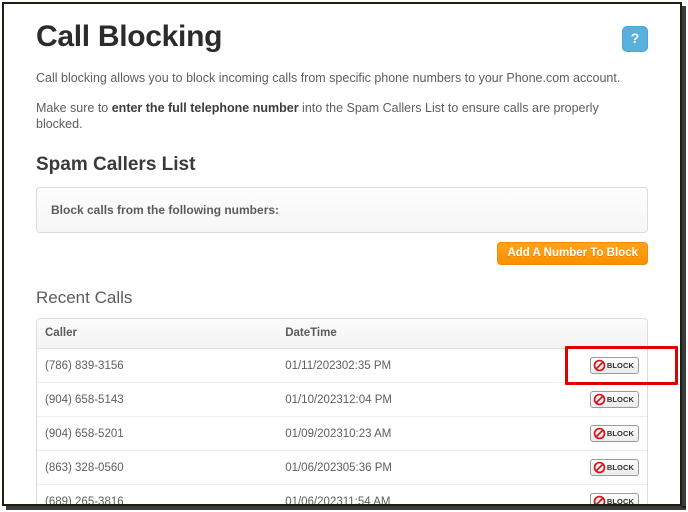 The image size is (688, 512). I want to click on cell-datetime: 01/11/202302:35 PM, so click(413, 365).